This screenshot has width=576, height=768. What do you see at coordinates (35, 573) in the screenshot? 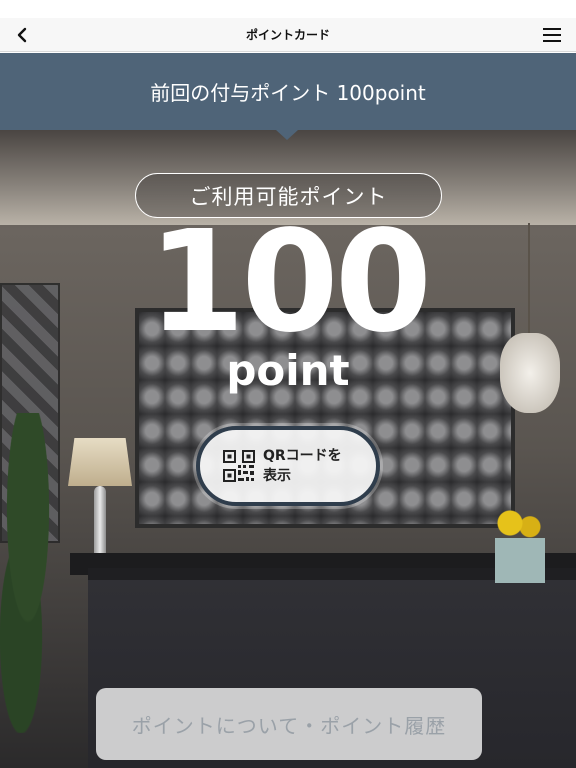
I see `plant-left` at bounding box center [35, 573].